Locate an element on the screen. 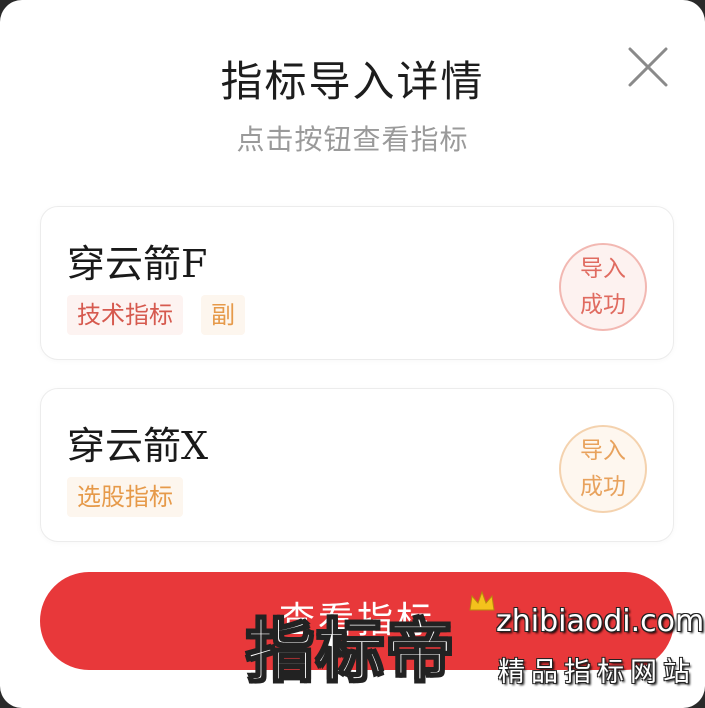  dialog-subtitle: 点击按钮查看指标 is located at coordinates (352, 139).